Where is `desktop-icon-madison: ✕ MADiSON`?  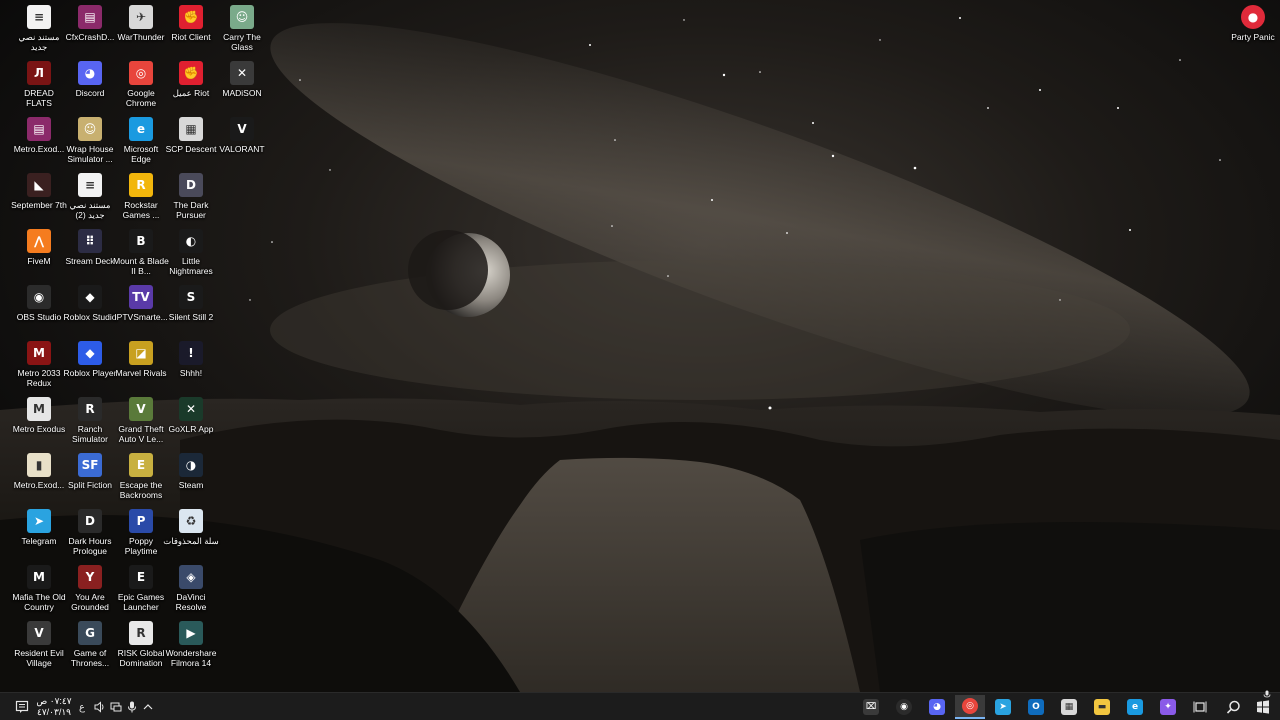
desktop-icon-madison: ✕ MADiSON is located at coordinates (242, 78).